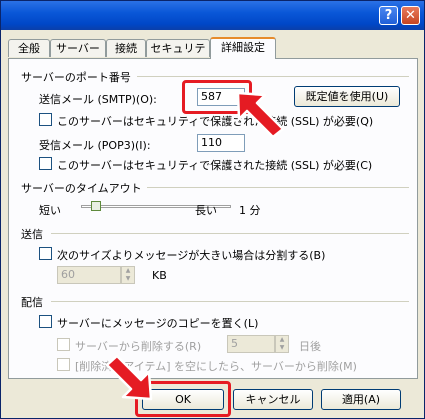  I want to click on timeout-group-title: サーバーのタイムアウト, so click(81, 188).